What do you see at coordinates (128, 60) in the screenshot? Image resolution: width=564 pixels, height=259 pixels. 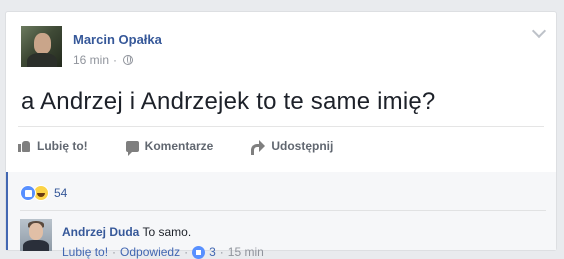 I see `globe-icon` at bounding box center [128, 60].